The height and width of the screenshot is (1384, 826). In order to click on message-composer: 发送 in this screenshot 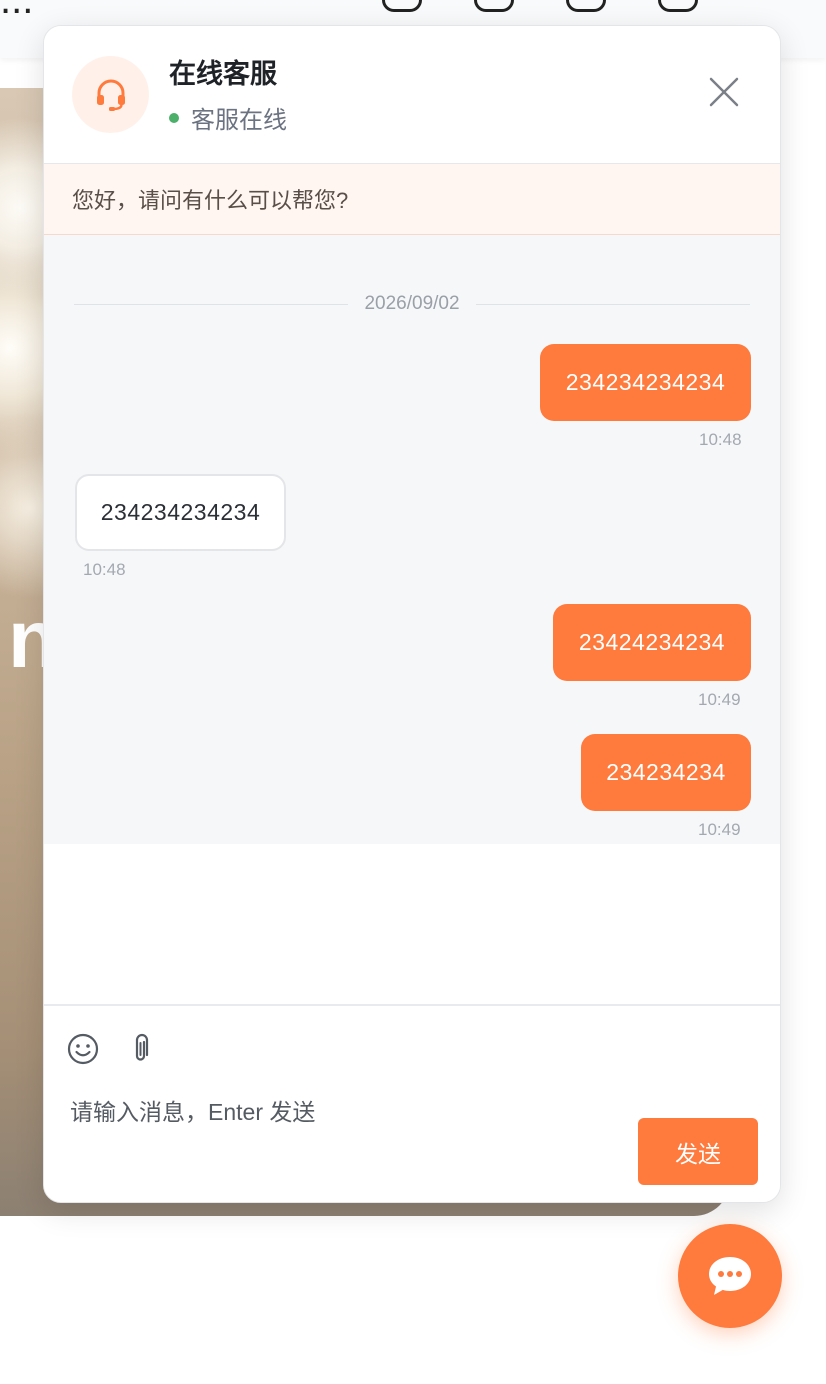, I will do `click(412, 1103)`.